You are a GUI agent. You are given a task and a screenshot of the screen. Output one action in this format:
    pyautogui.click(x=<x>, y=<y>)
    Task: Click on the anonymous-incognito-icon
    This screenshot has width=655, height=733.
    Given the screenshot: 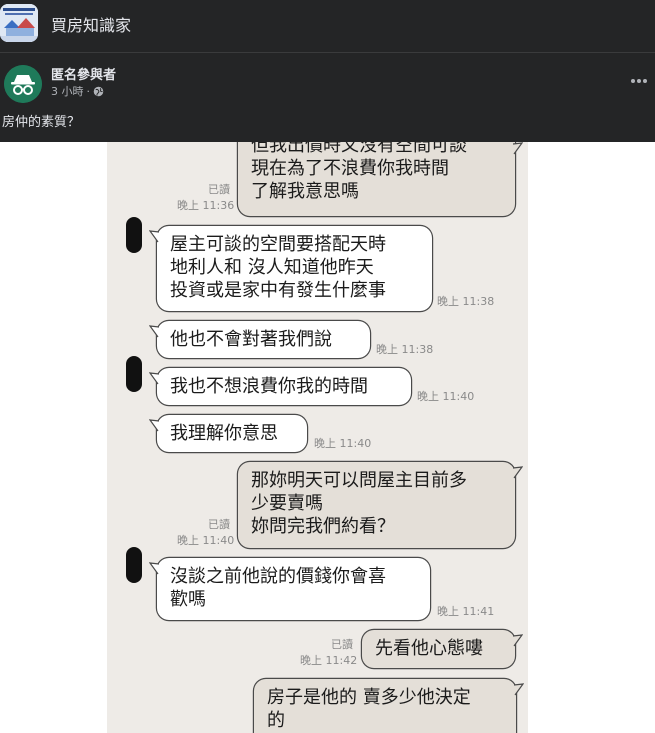 What is the action you would take?
    pyautogui.click(x=23, y=84)
    